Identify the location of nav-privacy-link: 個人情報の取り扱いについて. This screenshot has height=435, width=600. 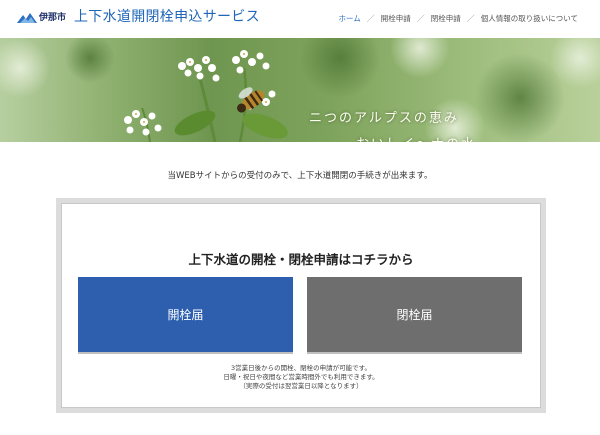
(529, 19).